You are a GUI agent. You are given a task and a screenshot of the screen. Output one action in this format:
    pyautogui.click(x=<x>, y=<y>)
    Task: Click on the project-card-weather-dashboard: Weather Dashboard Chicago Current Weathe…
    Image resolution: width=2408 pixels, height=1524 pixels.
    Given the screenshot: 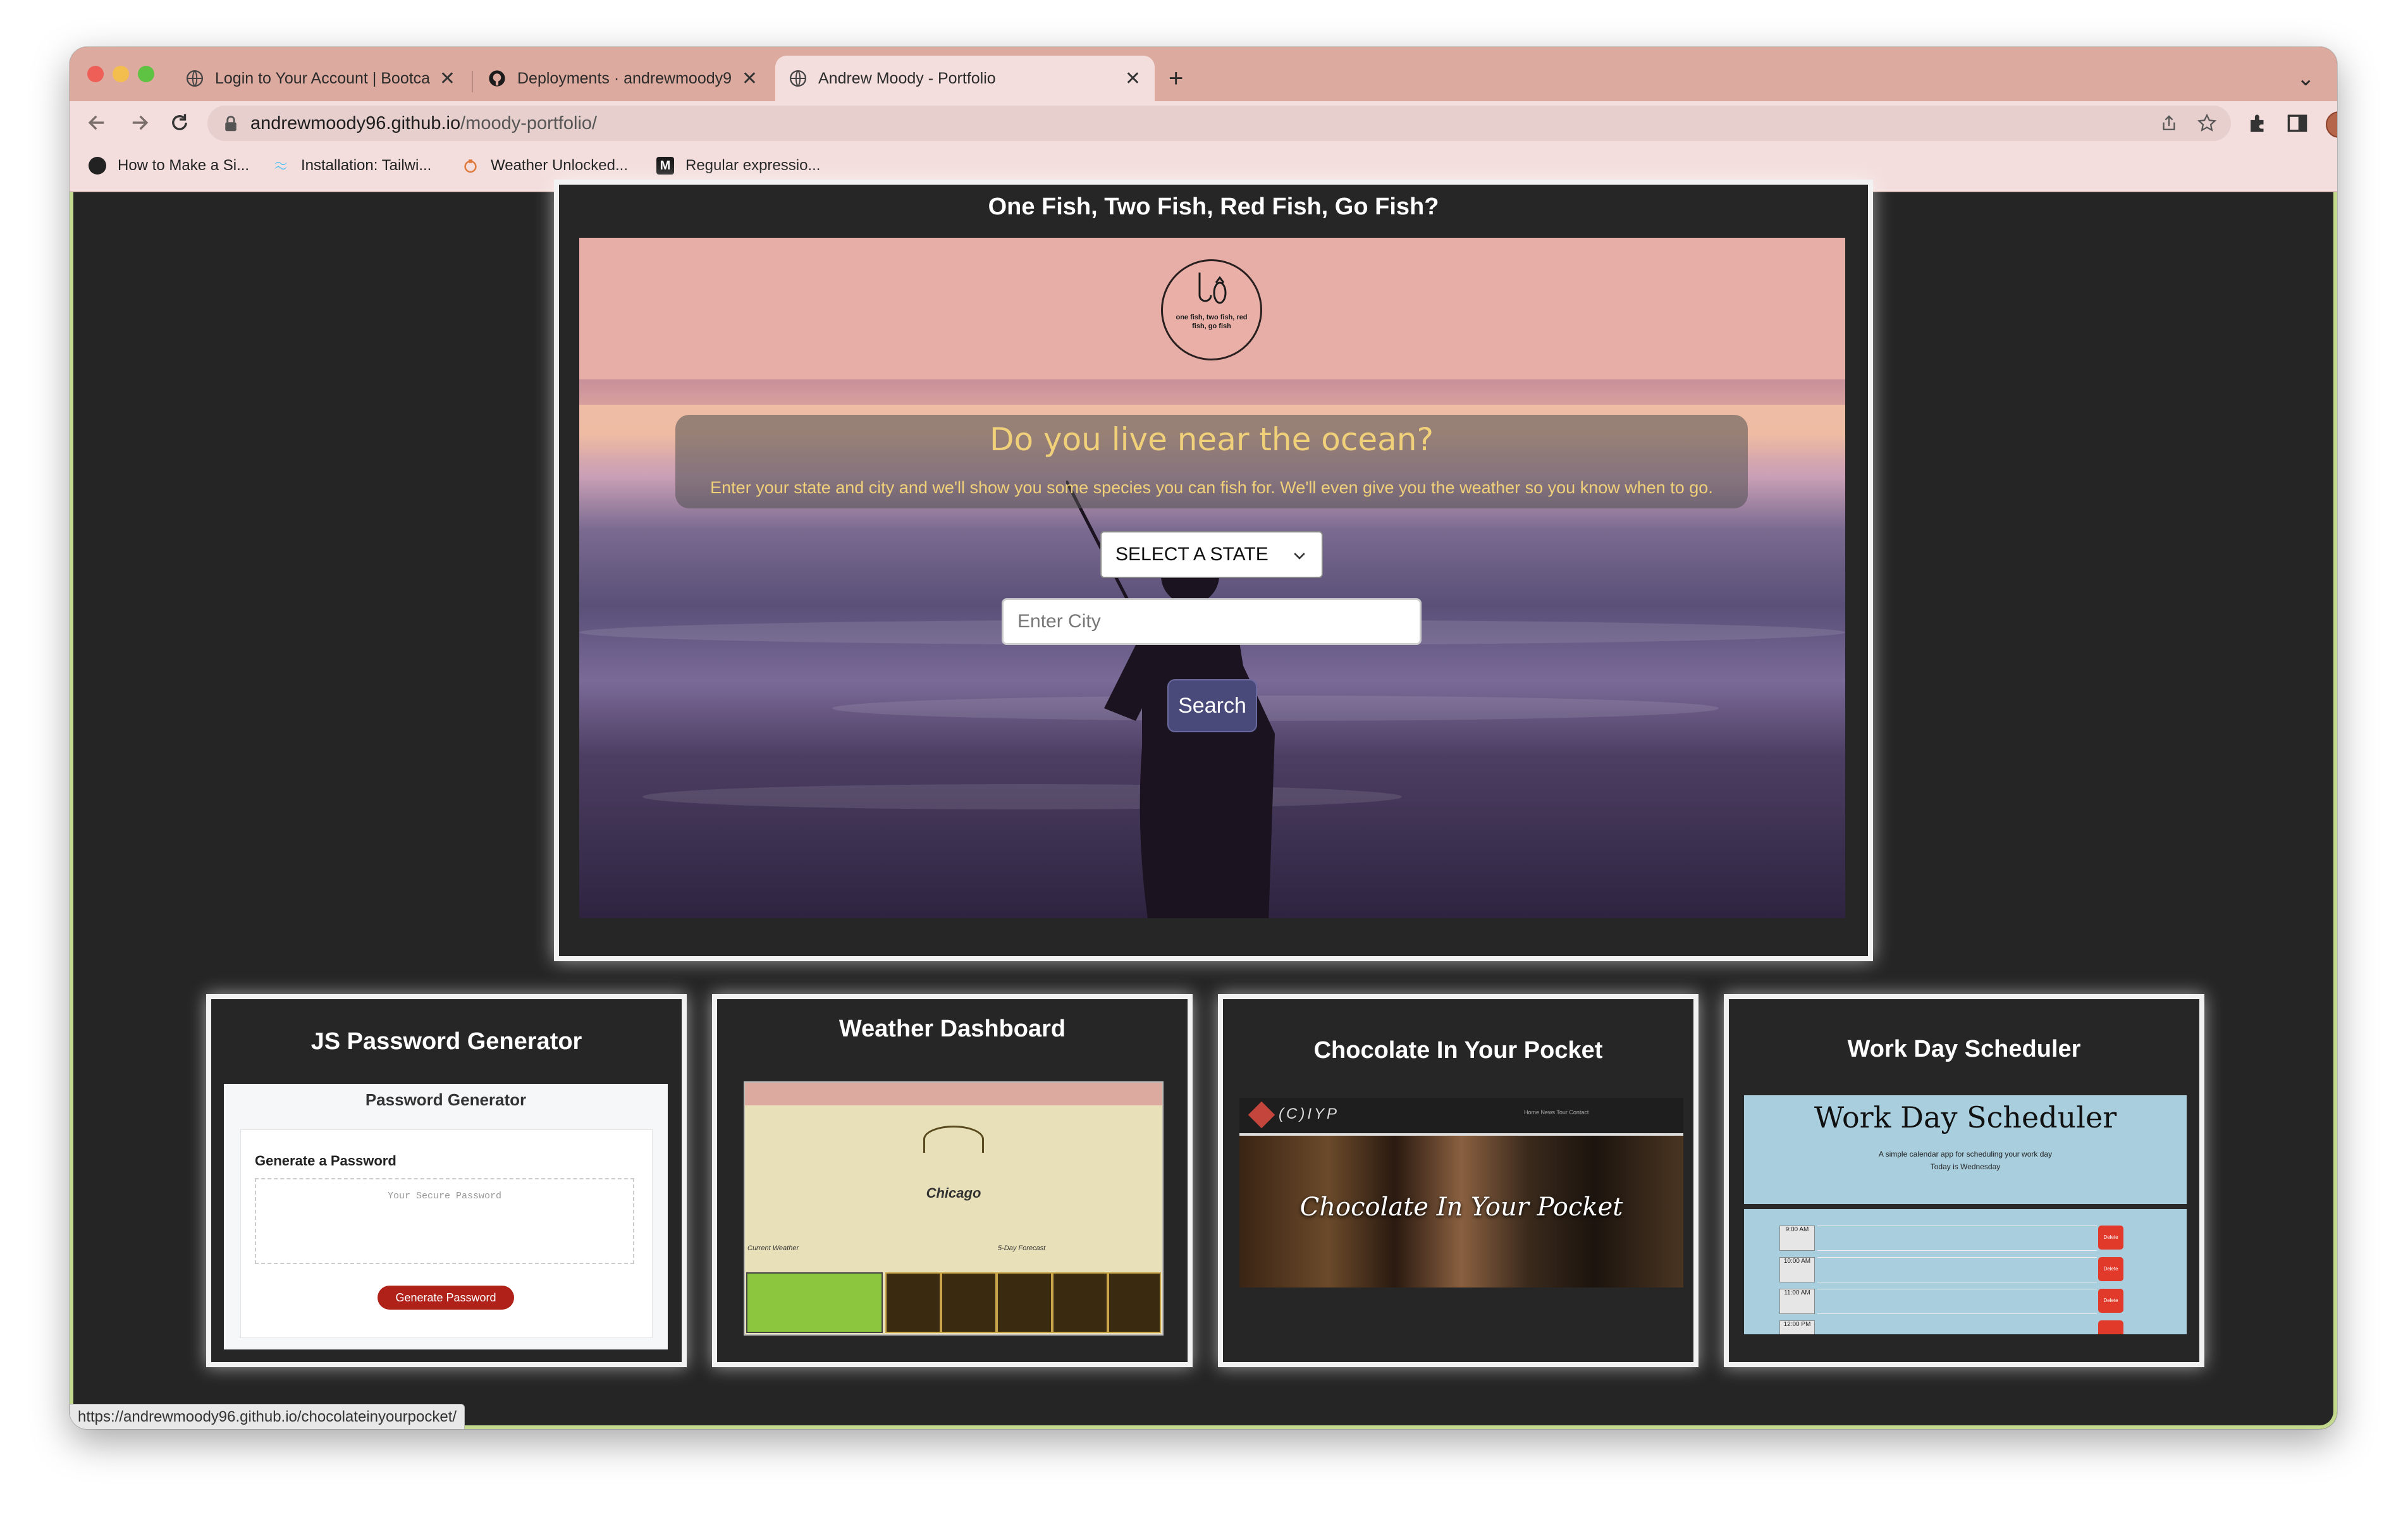 What is the action you would take?
    pyautogui.click(x=952, y=1180)
    